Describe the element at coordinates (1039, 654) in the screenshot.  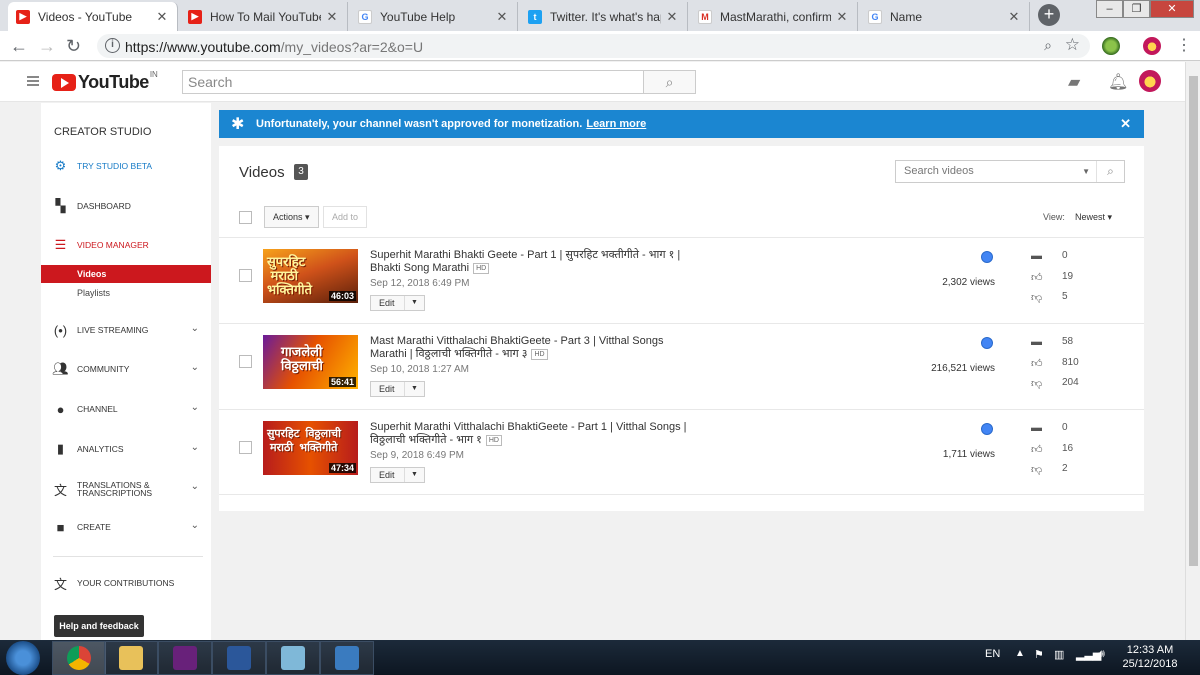
I see `flag-icon: ⚑` at that location.